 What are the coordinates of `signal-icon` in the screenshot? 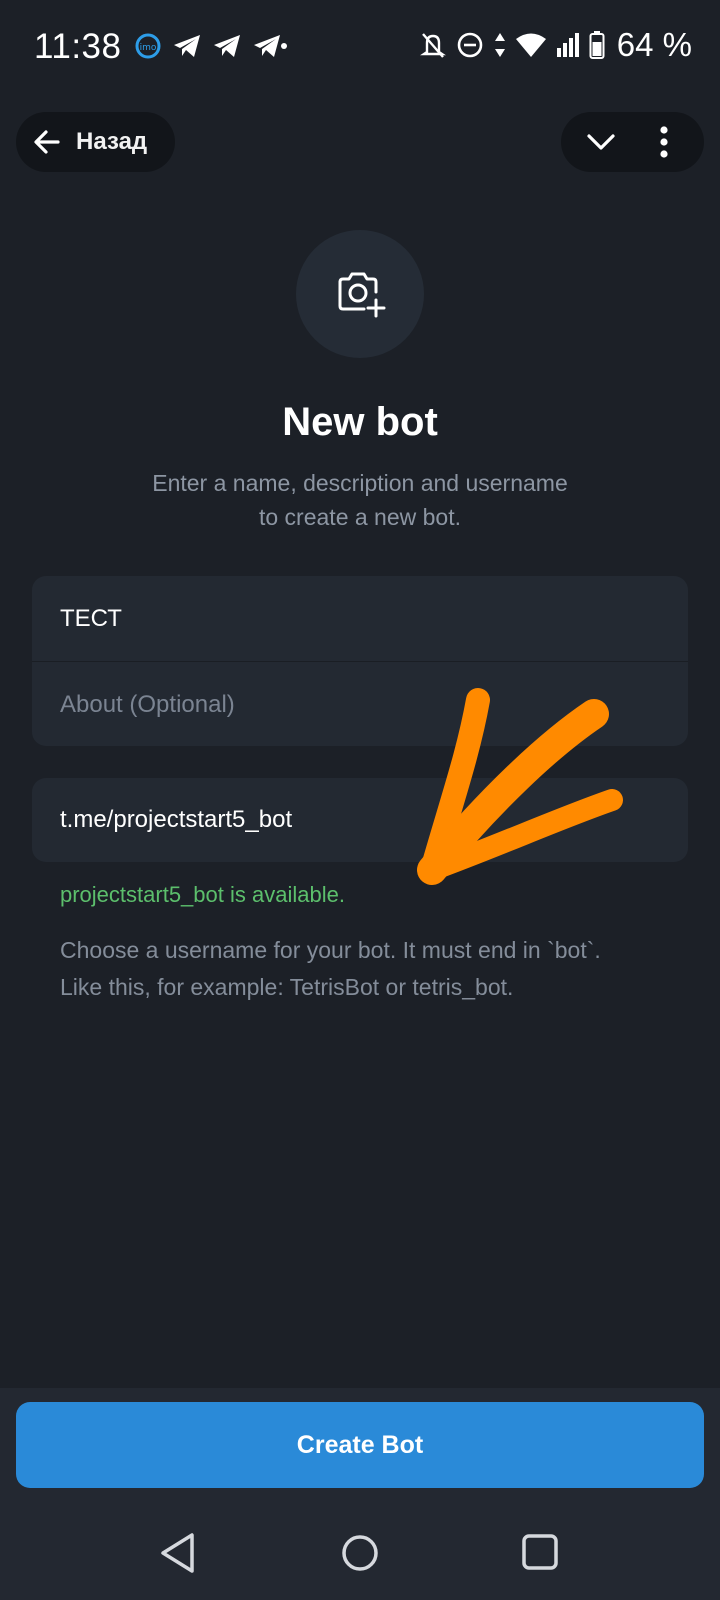 It's located at (567, 45).